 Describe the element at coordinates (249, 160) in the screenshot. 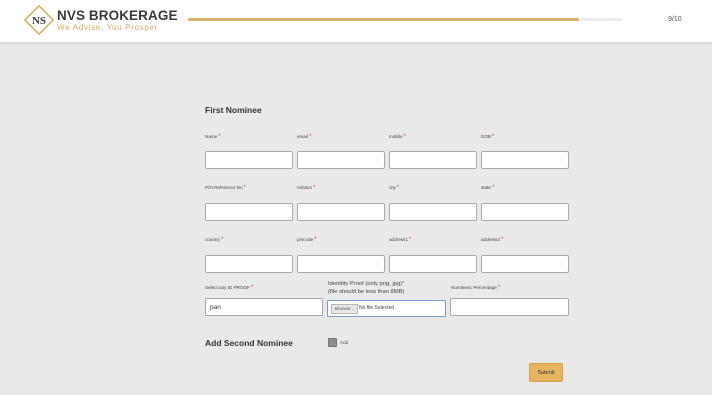

I see `name-input` at that location.